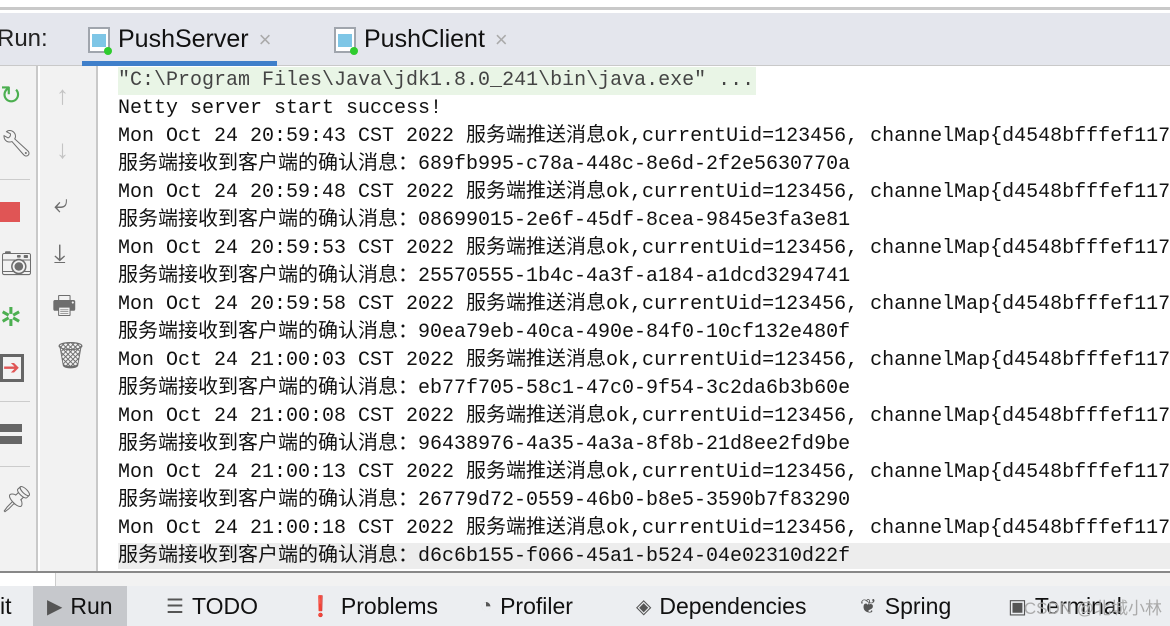 This screenshot has width=1170, height=626. I want to click on console-line: Netty server start success!, so click(280, 108).